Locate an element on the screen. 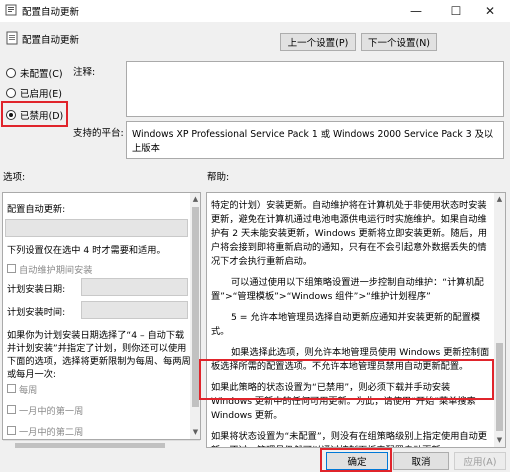  radio-label: 已禁用(D) is located at coordinates (42, 116).